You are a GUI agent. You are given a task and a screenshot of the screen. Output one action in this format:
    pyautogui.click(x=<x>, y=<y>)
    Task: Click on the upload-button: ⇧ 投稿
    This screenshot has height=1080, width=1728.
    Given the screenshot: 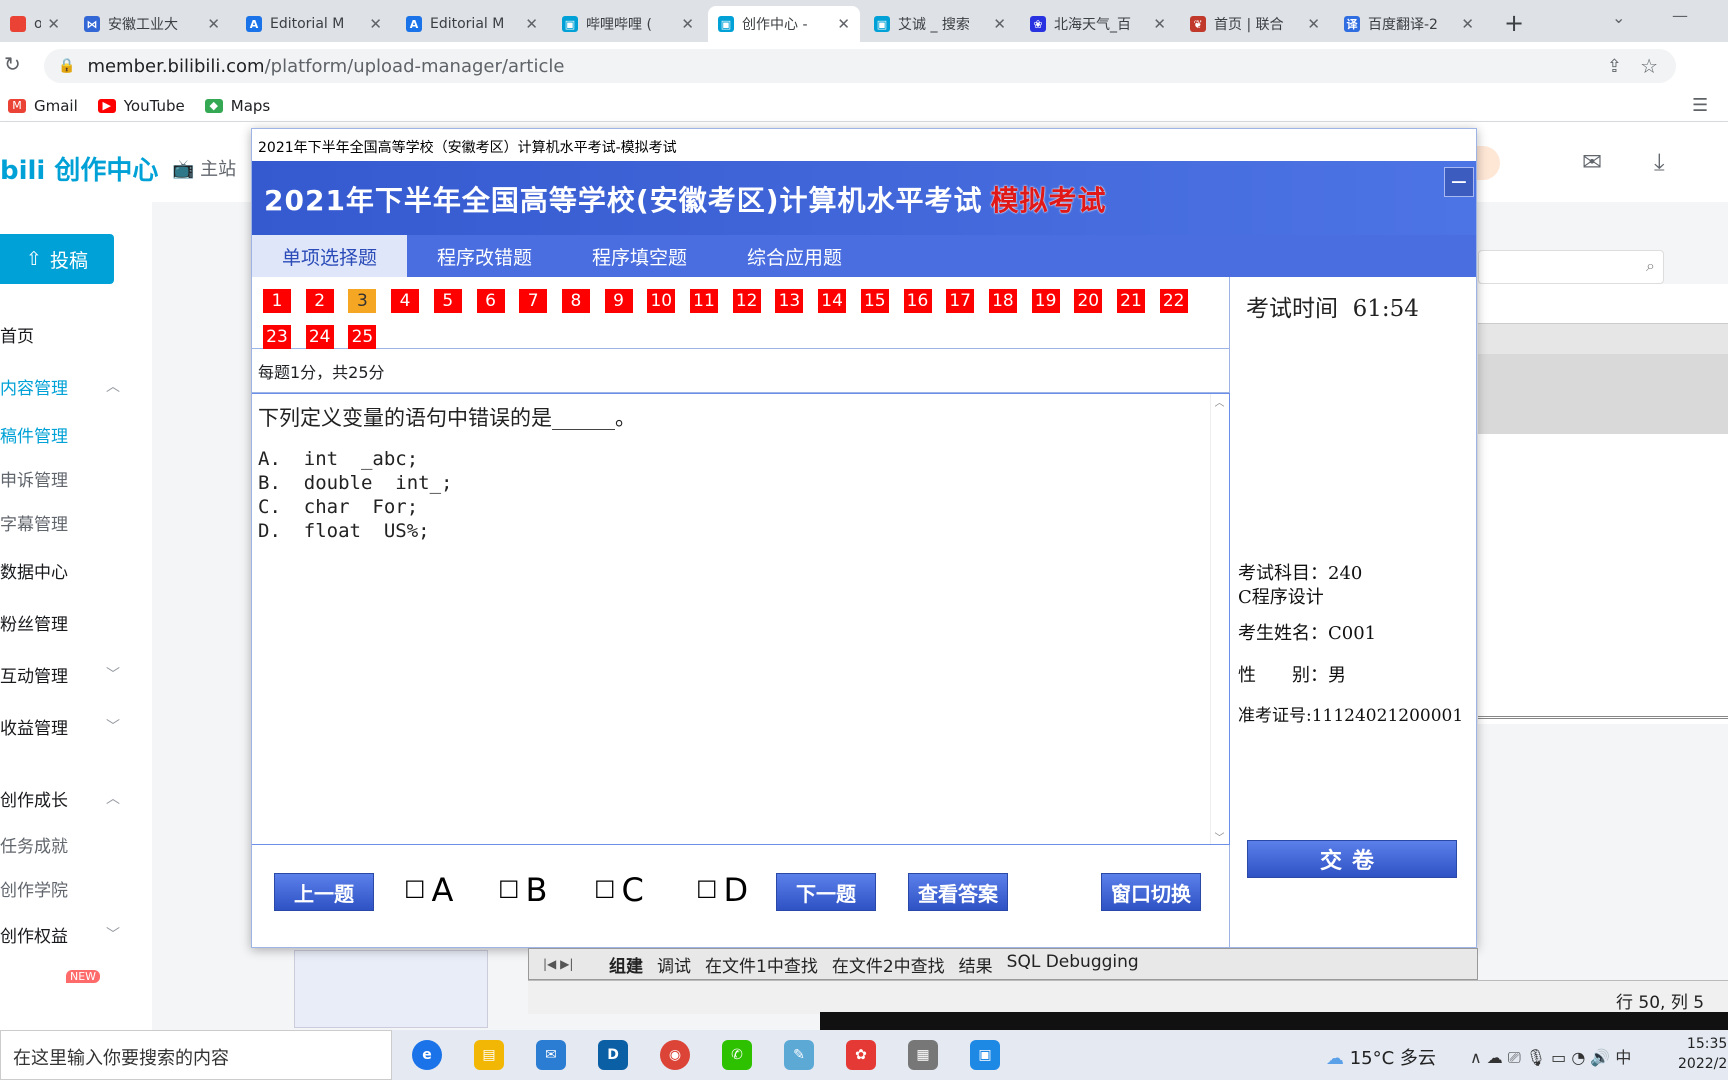 What is the action you would take?
    pyautogui.click(x=57, y=259)
    